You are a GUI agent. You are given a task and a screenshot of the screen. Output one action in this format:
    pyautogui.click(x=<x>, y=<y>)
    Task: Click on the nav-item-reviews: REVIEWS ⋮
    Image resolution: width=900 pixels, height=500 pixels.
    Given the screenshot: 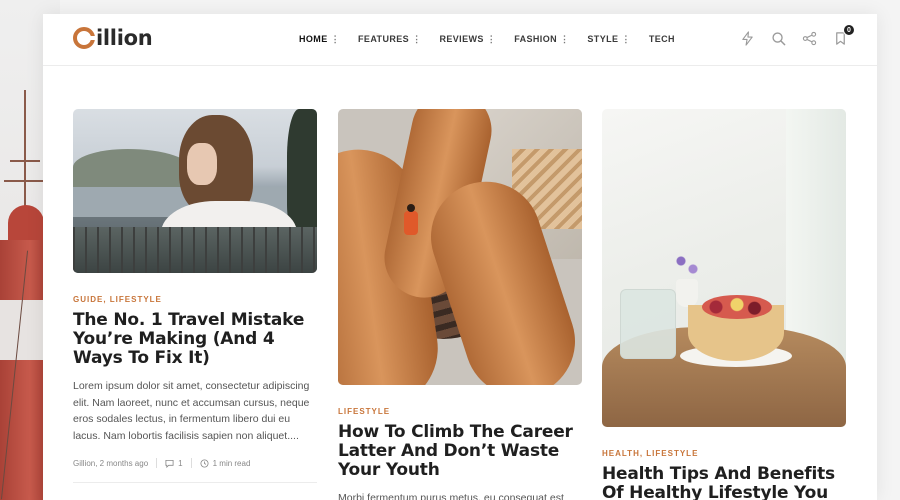 What is the action you would take?
    pyautogui.click(x=467, y=39)
    